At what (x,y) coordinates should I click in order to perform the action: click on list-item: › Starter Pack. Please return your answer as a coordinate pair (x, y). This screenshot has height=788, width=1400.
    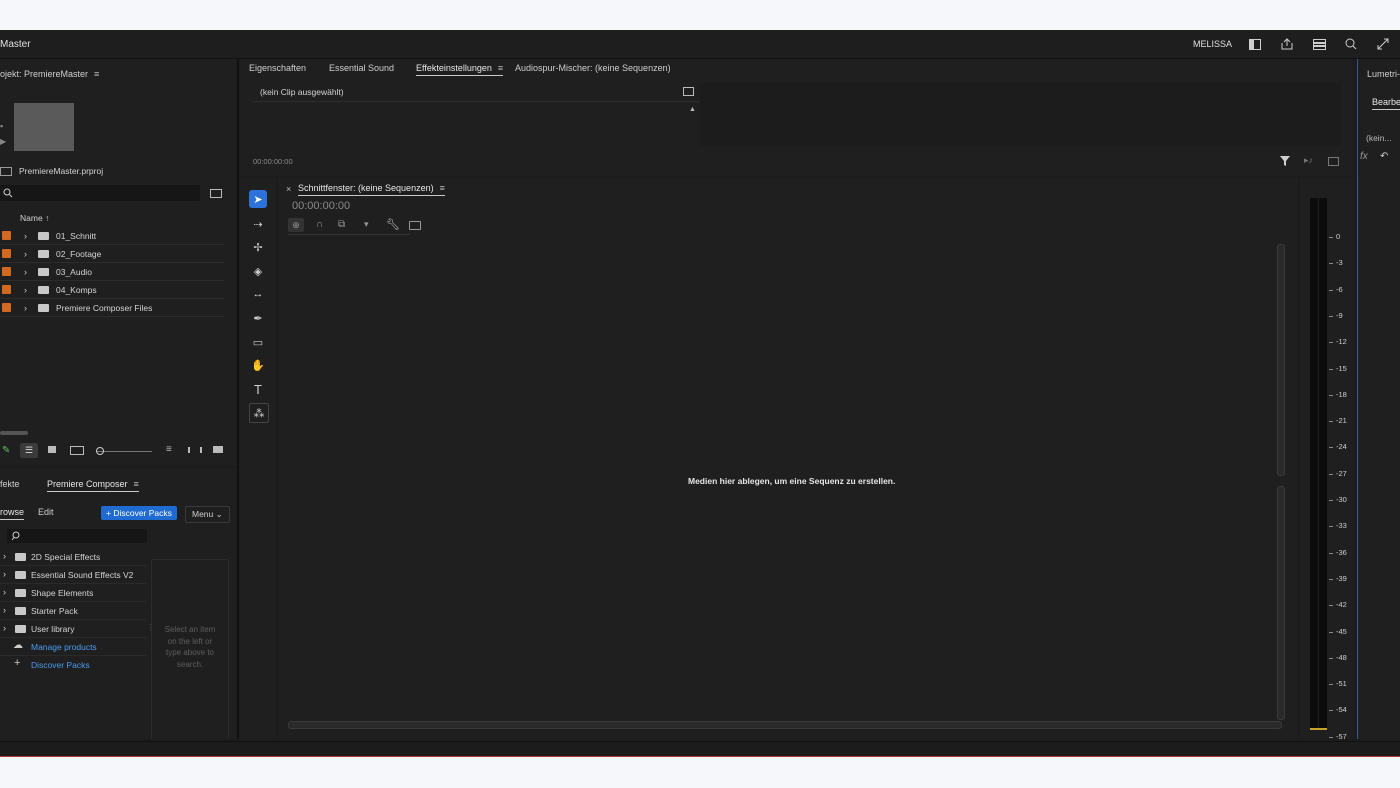
    Looking at the image, I should click on (73, 611).